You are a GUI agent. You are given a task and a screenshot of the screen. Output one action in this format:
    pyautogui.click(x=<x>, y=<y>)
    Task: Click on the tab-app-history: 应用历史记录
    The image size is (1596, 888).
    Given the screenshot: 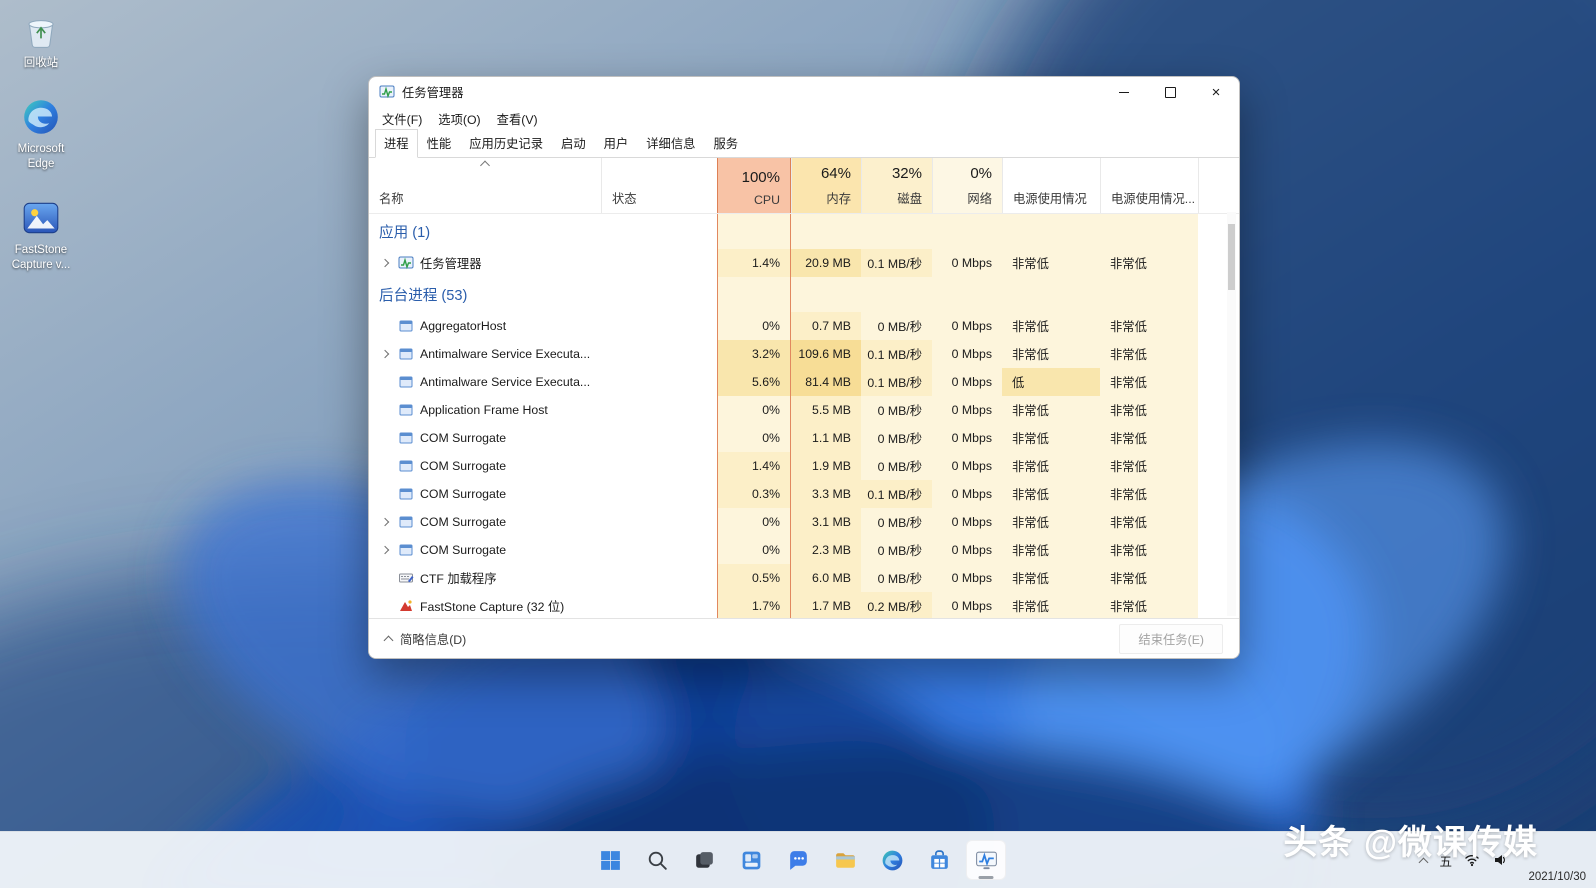 What is the action you would take?
    pyautogui.click(x=506, y=143)
    